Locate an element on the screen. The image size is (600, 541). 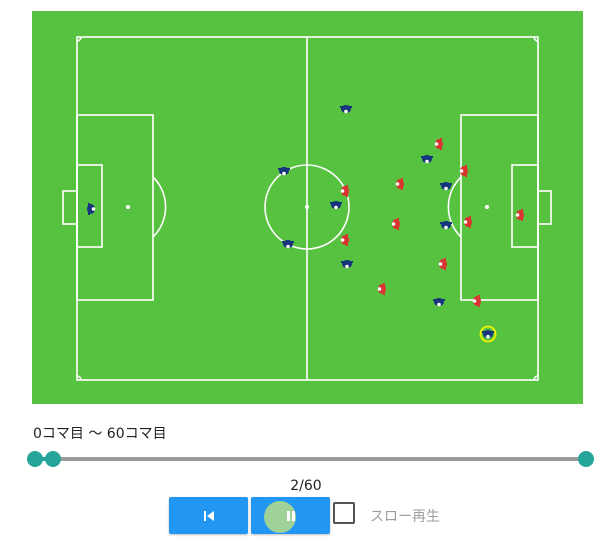
pause-button is located at coordinates (290, 515).